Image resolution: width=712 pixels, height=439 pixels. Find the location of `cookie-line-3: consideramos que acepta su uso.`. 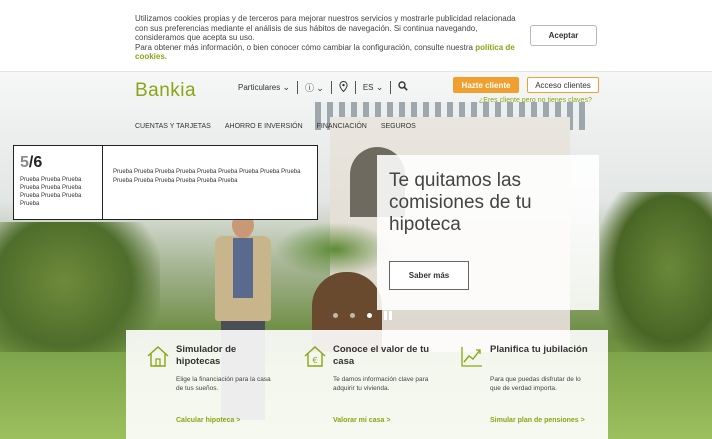

cookie-line-3: consideramos que acepta su uso. is located at coordinates (195, 38).